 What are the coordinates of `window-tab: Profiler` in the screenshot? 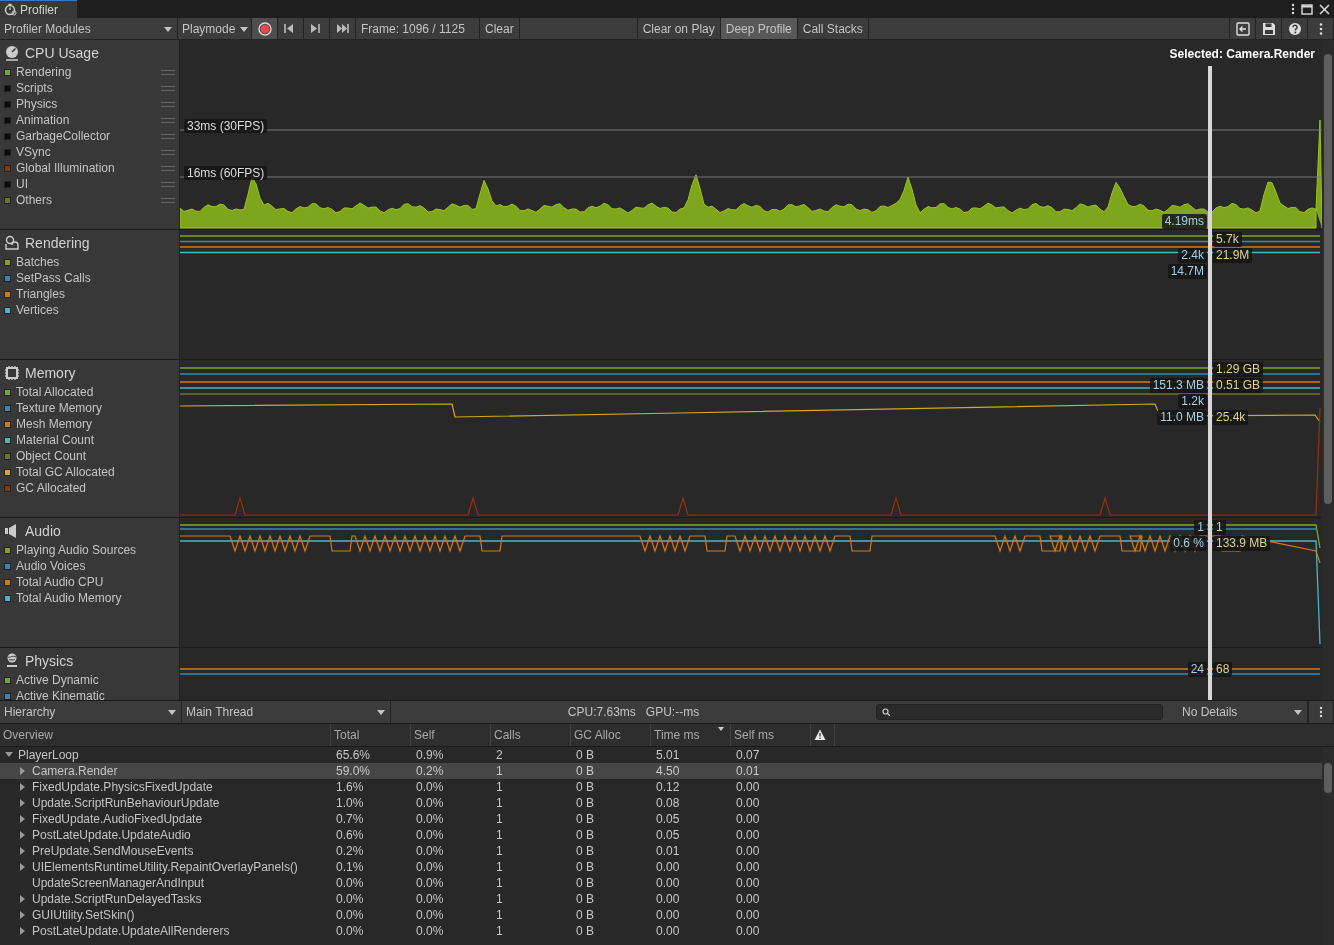 It's located at (38, 9).